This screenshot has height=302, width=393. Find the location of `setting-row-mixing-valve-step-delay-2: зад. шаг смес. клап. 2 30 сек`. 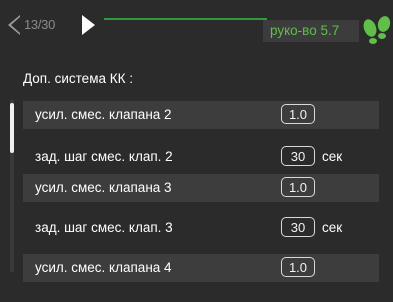

setting-row-mixing-valve-step-delay-2: зад. шаг смес. клап. 2 30 сек is located at coordinates (201, 157).